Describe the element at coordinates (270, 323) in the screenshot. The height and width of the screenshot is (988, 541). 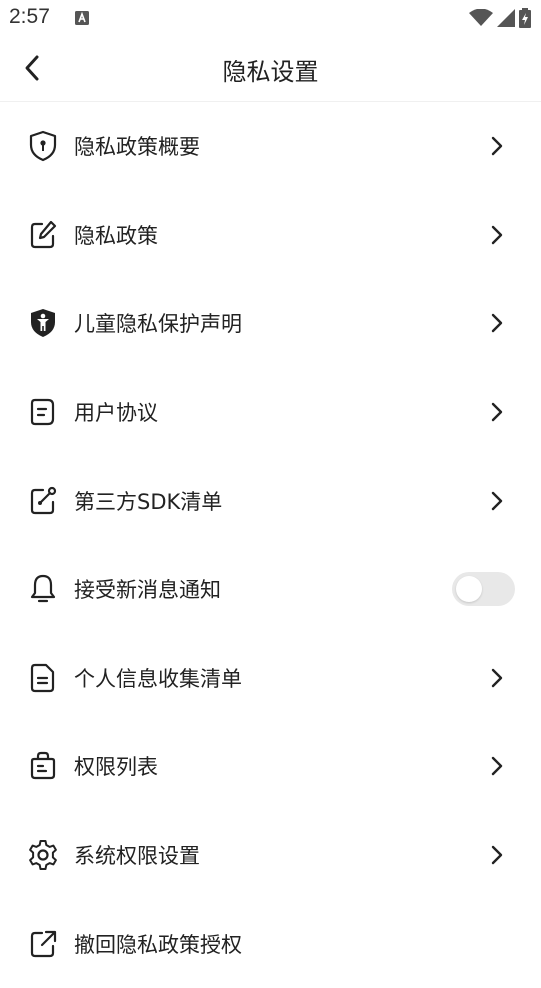
I see `child-privacy-item: 儿童隐私保护声明` at that location.